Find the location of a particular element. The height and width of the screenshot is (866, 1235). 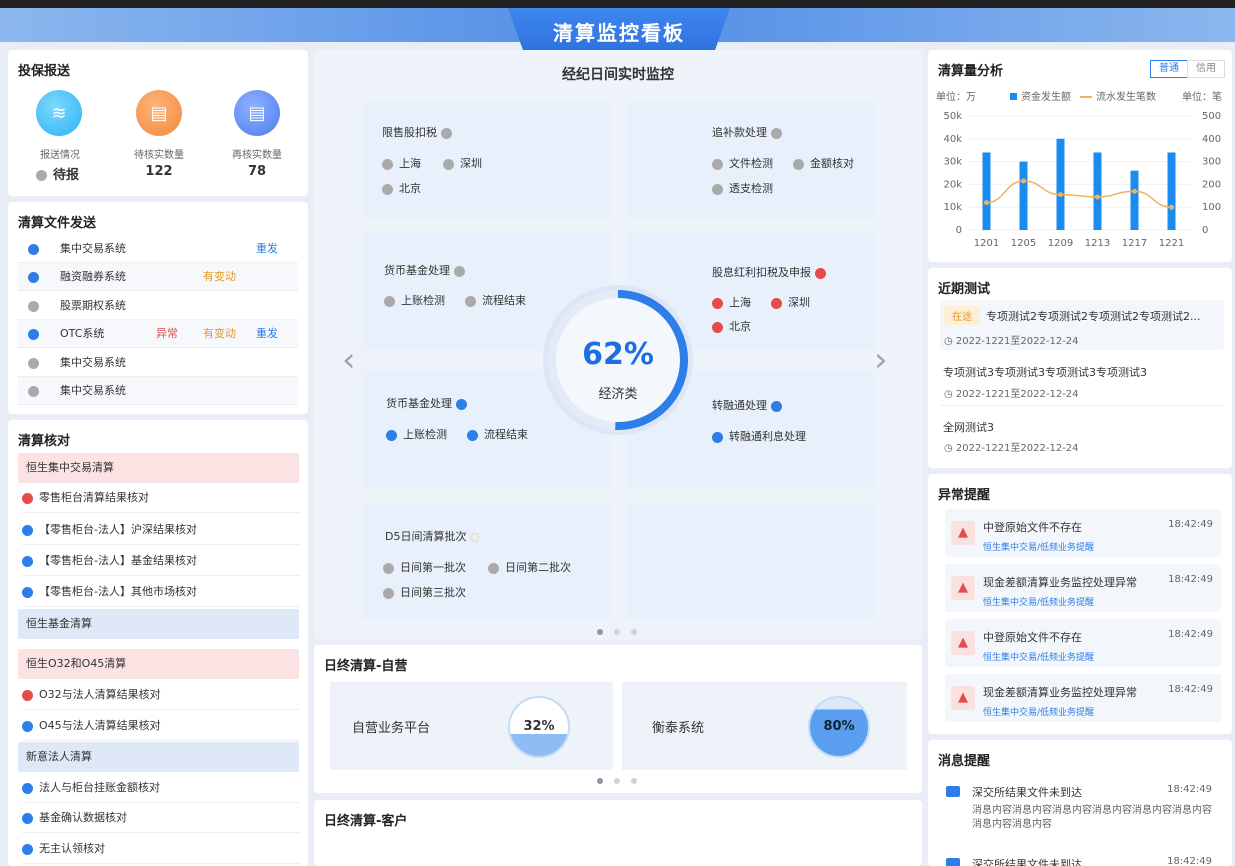

change-tag: 有变动 is located at coordinates (219, 276).